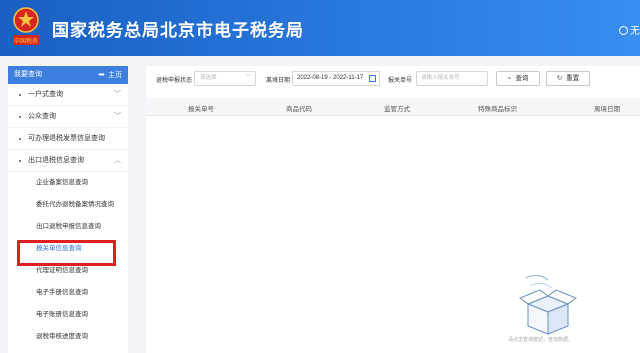 The width and height of the screenshot is (640, 353). Describe the element at coordinates (629, 29) in the screenshot. I see `header-user-area: 无` at that location.